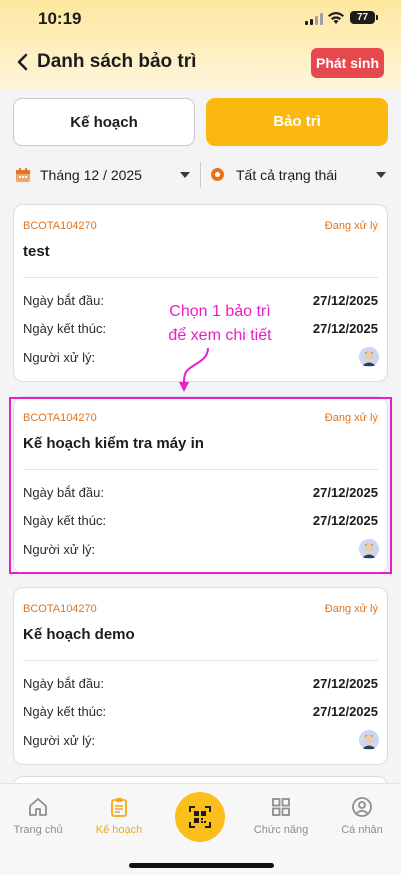 Image resolution: width=401 pixels, height=875 pixels. What do you see at coordinates (38, 807) in the screenshot?
I see `home-icon` at bounding box center [38, 807].